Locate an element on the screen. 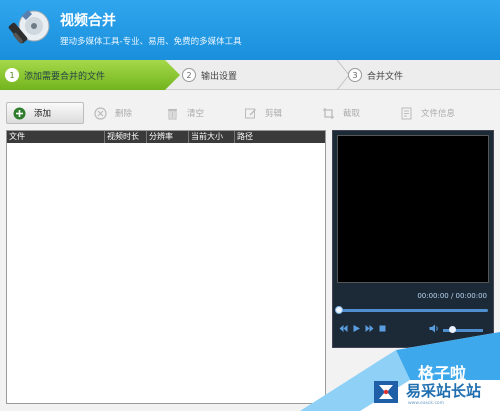 This screenshot has height=411, width=500. column-header-file: 文件 is located at coordinates (56, 137).